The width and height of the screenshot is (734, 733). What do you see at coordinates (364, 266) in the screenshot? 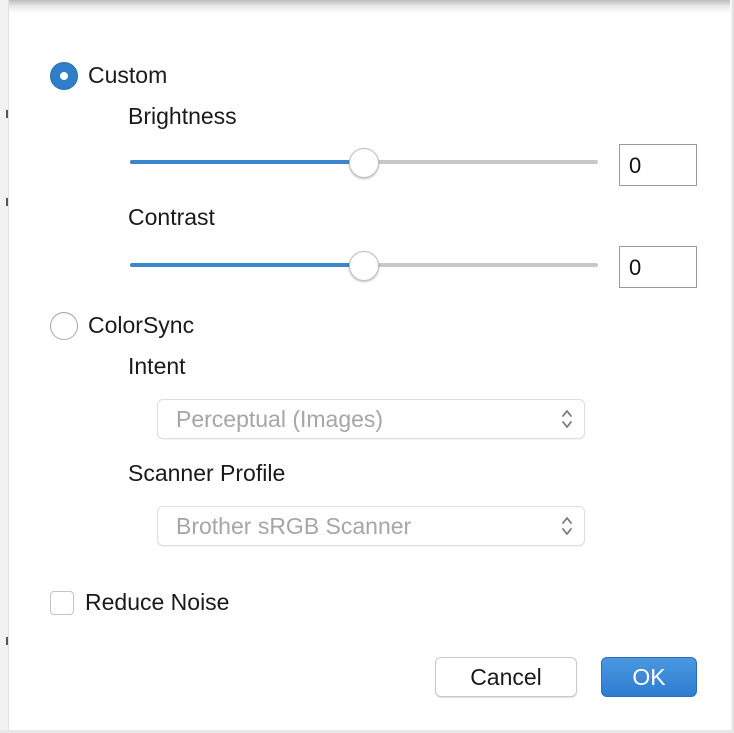
I see `contrast-slider-knob` at bounding box center [364, 266].